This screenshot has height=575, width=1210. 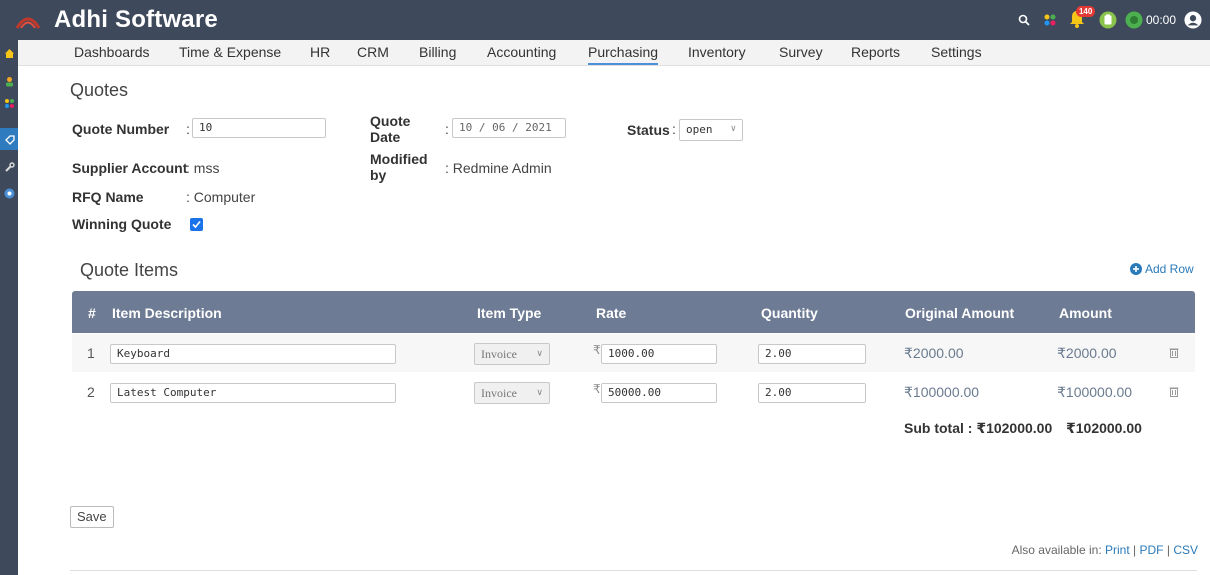 I want to click on nav-time-expense: Time & Expense, so click(x=230, y=52).